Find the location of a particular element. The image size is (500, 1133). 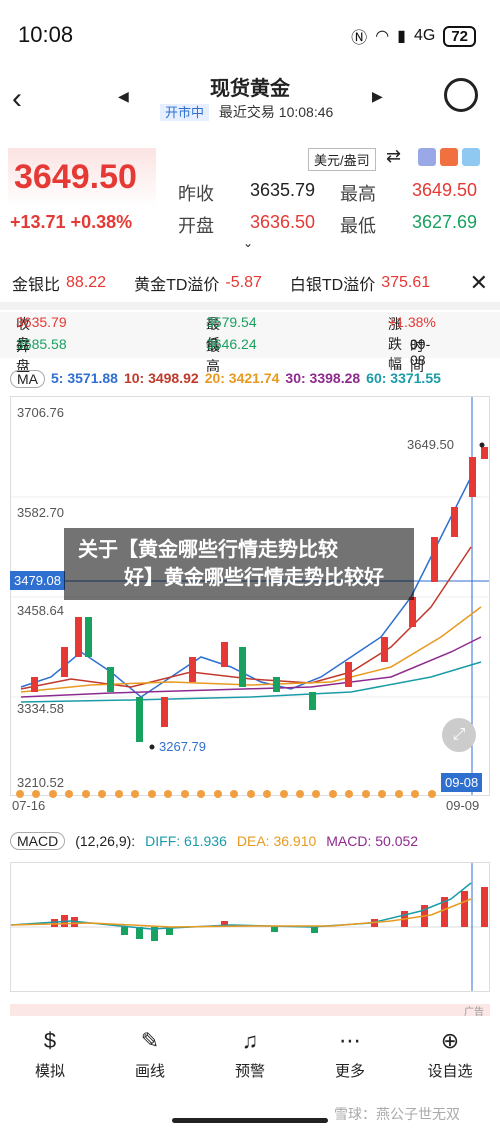

ratio-bar: 金银比 88.22 黄金TD溢价 -5.87 白银TD溢价 375.61 ✕ is located at coordinates (250, 283).